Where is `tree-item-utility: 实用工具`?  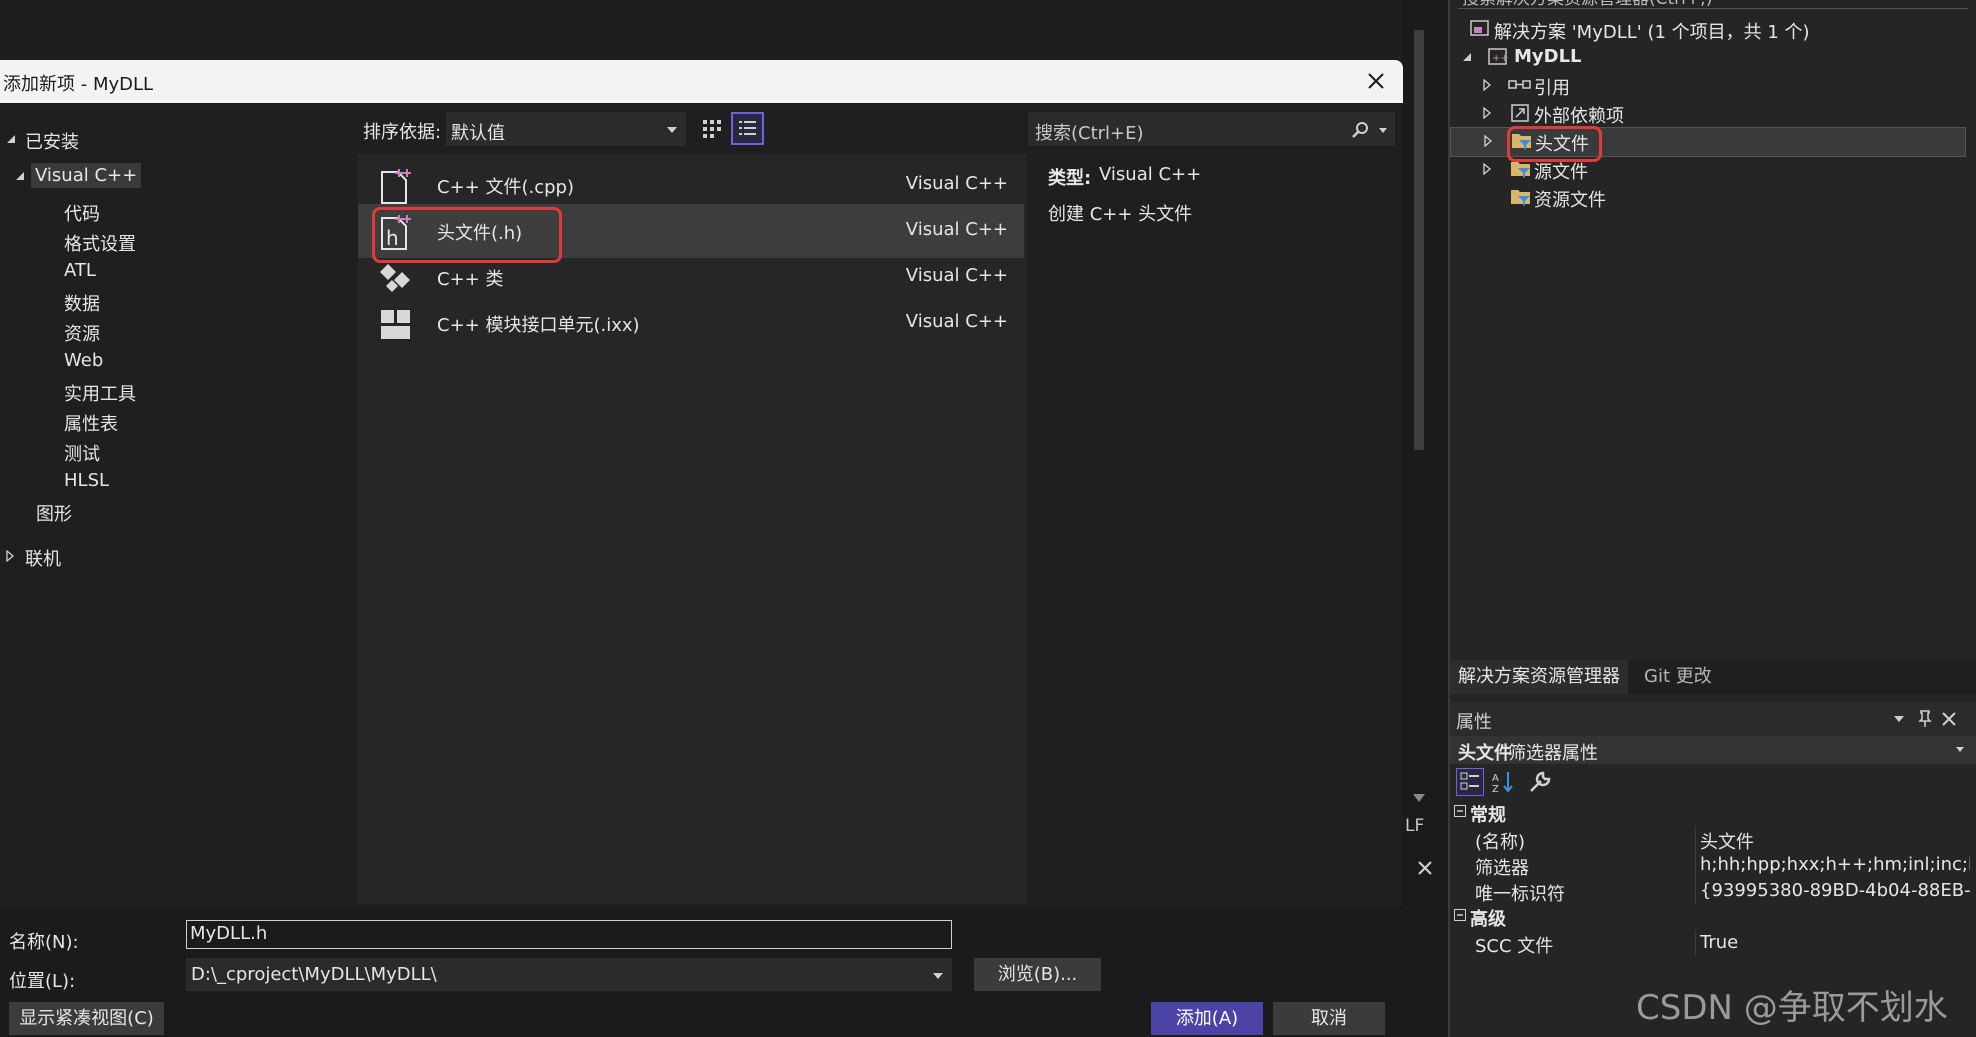
tree-item-utility: 实用工具 is located at coordinates (100, 393).